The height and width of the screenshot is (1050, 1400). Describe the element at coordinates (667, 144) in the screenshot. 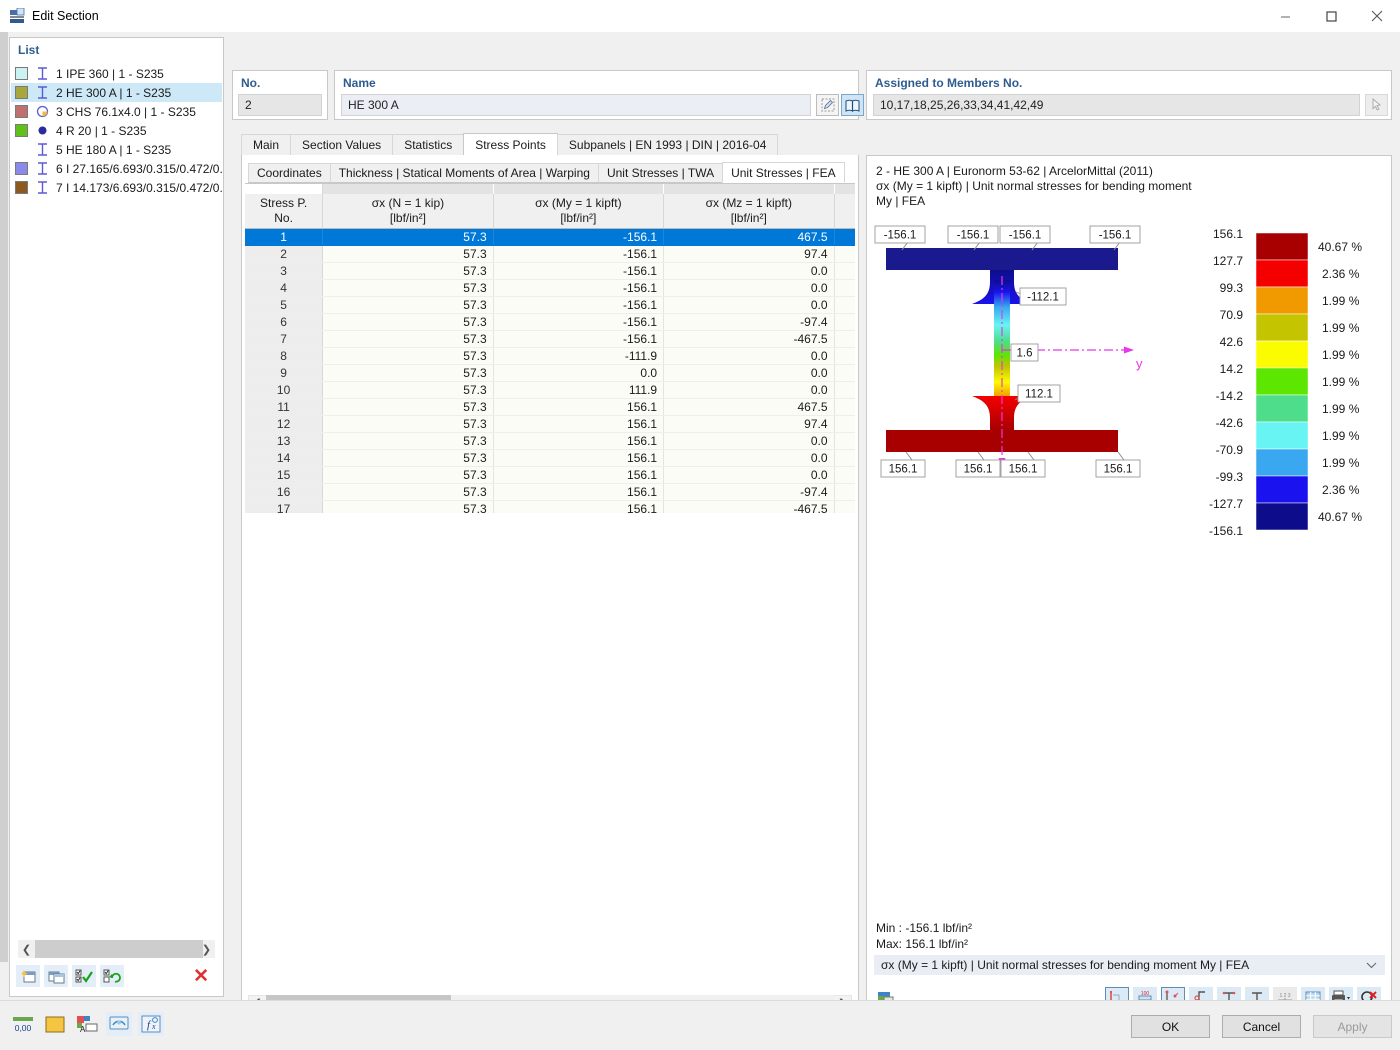

I see `tab-subpanels: Subpanels | EN 1993 | DIN | 2016-04` at that location.